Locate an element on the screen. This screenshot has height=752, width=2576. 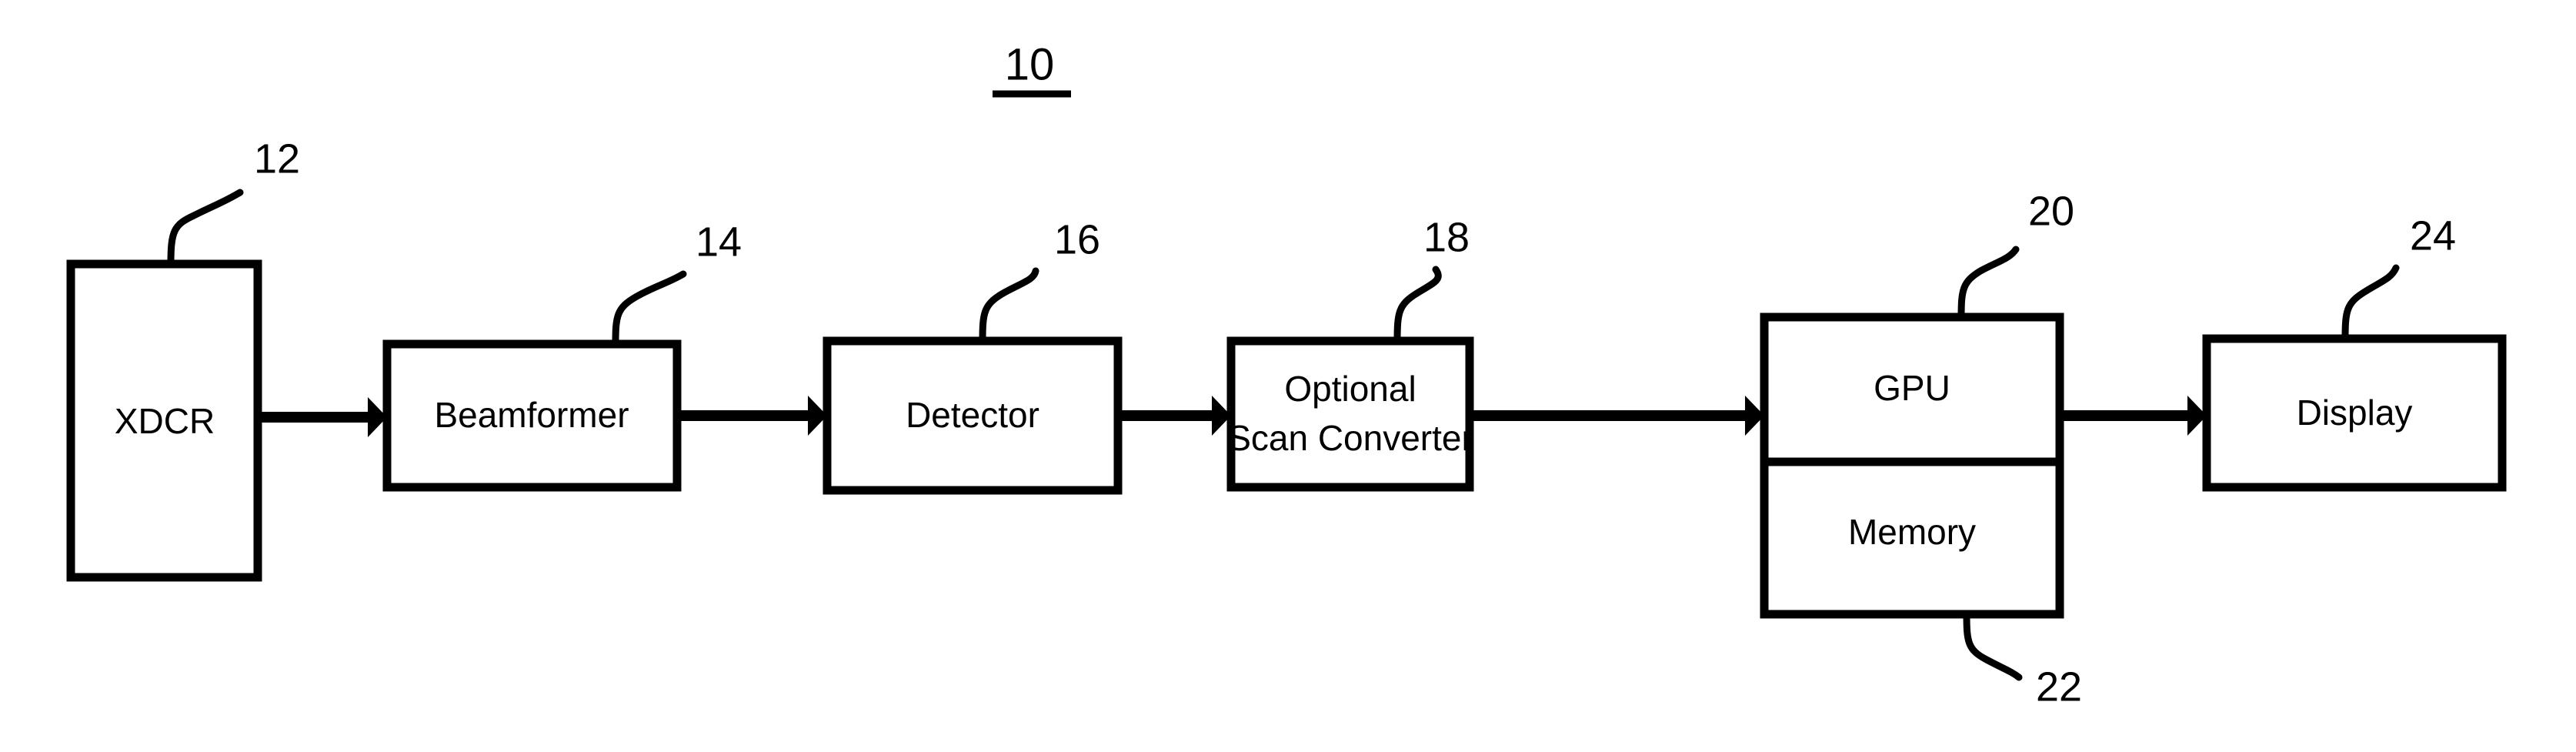
block-scan-converter-label-line1: Optional is located at coordinates (1350, 389).